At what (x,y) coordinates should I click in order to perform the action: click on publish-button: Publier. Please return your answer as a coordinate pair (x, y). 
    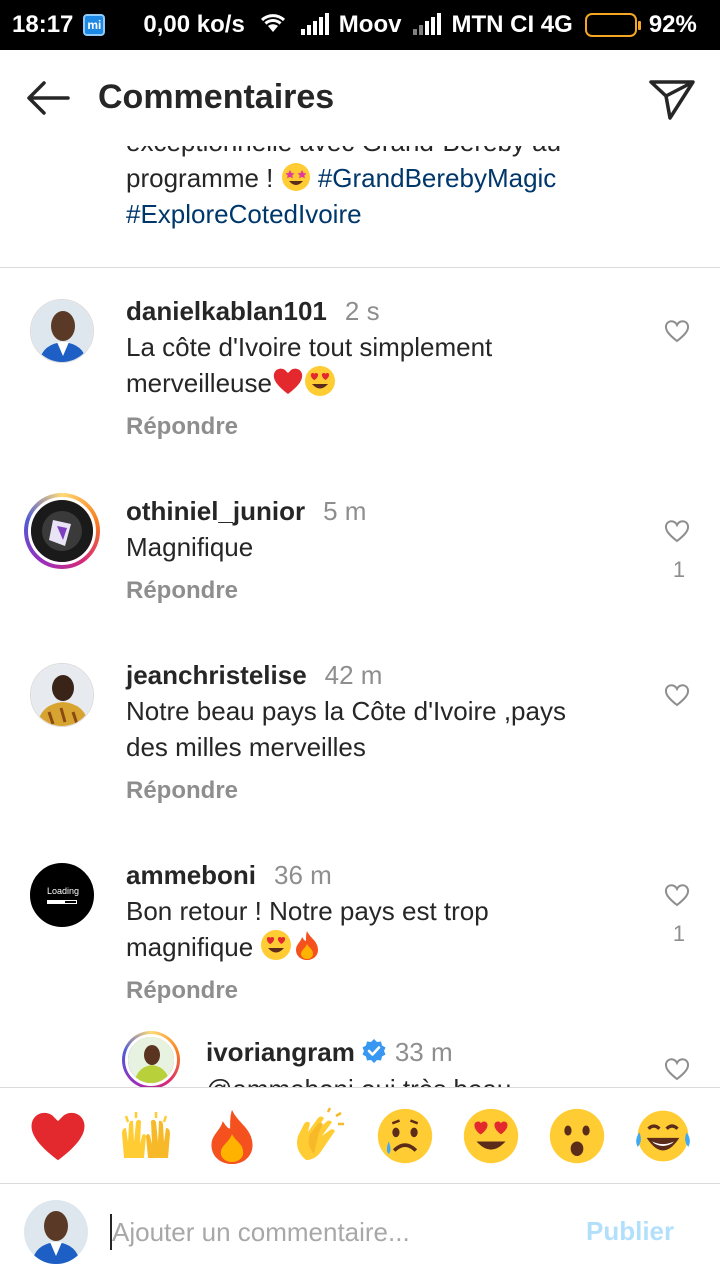
    Looking at the image, I should click on (630, 1231).